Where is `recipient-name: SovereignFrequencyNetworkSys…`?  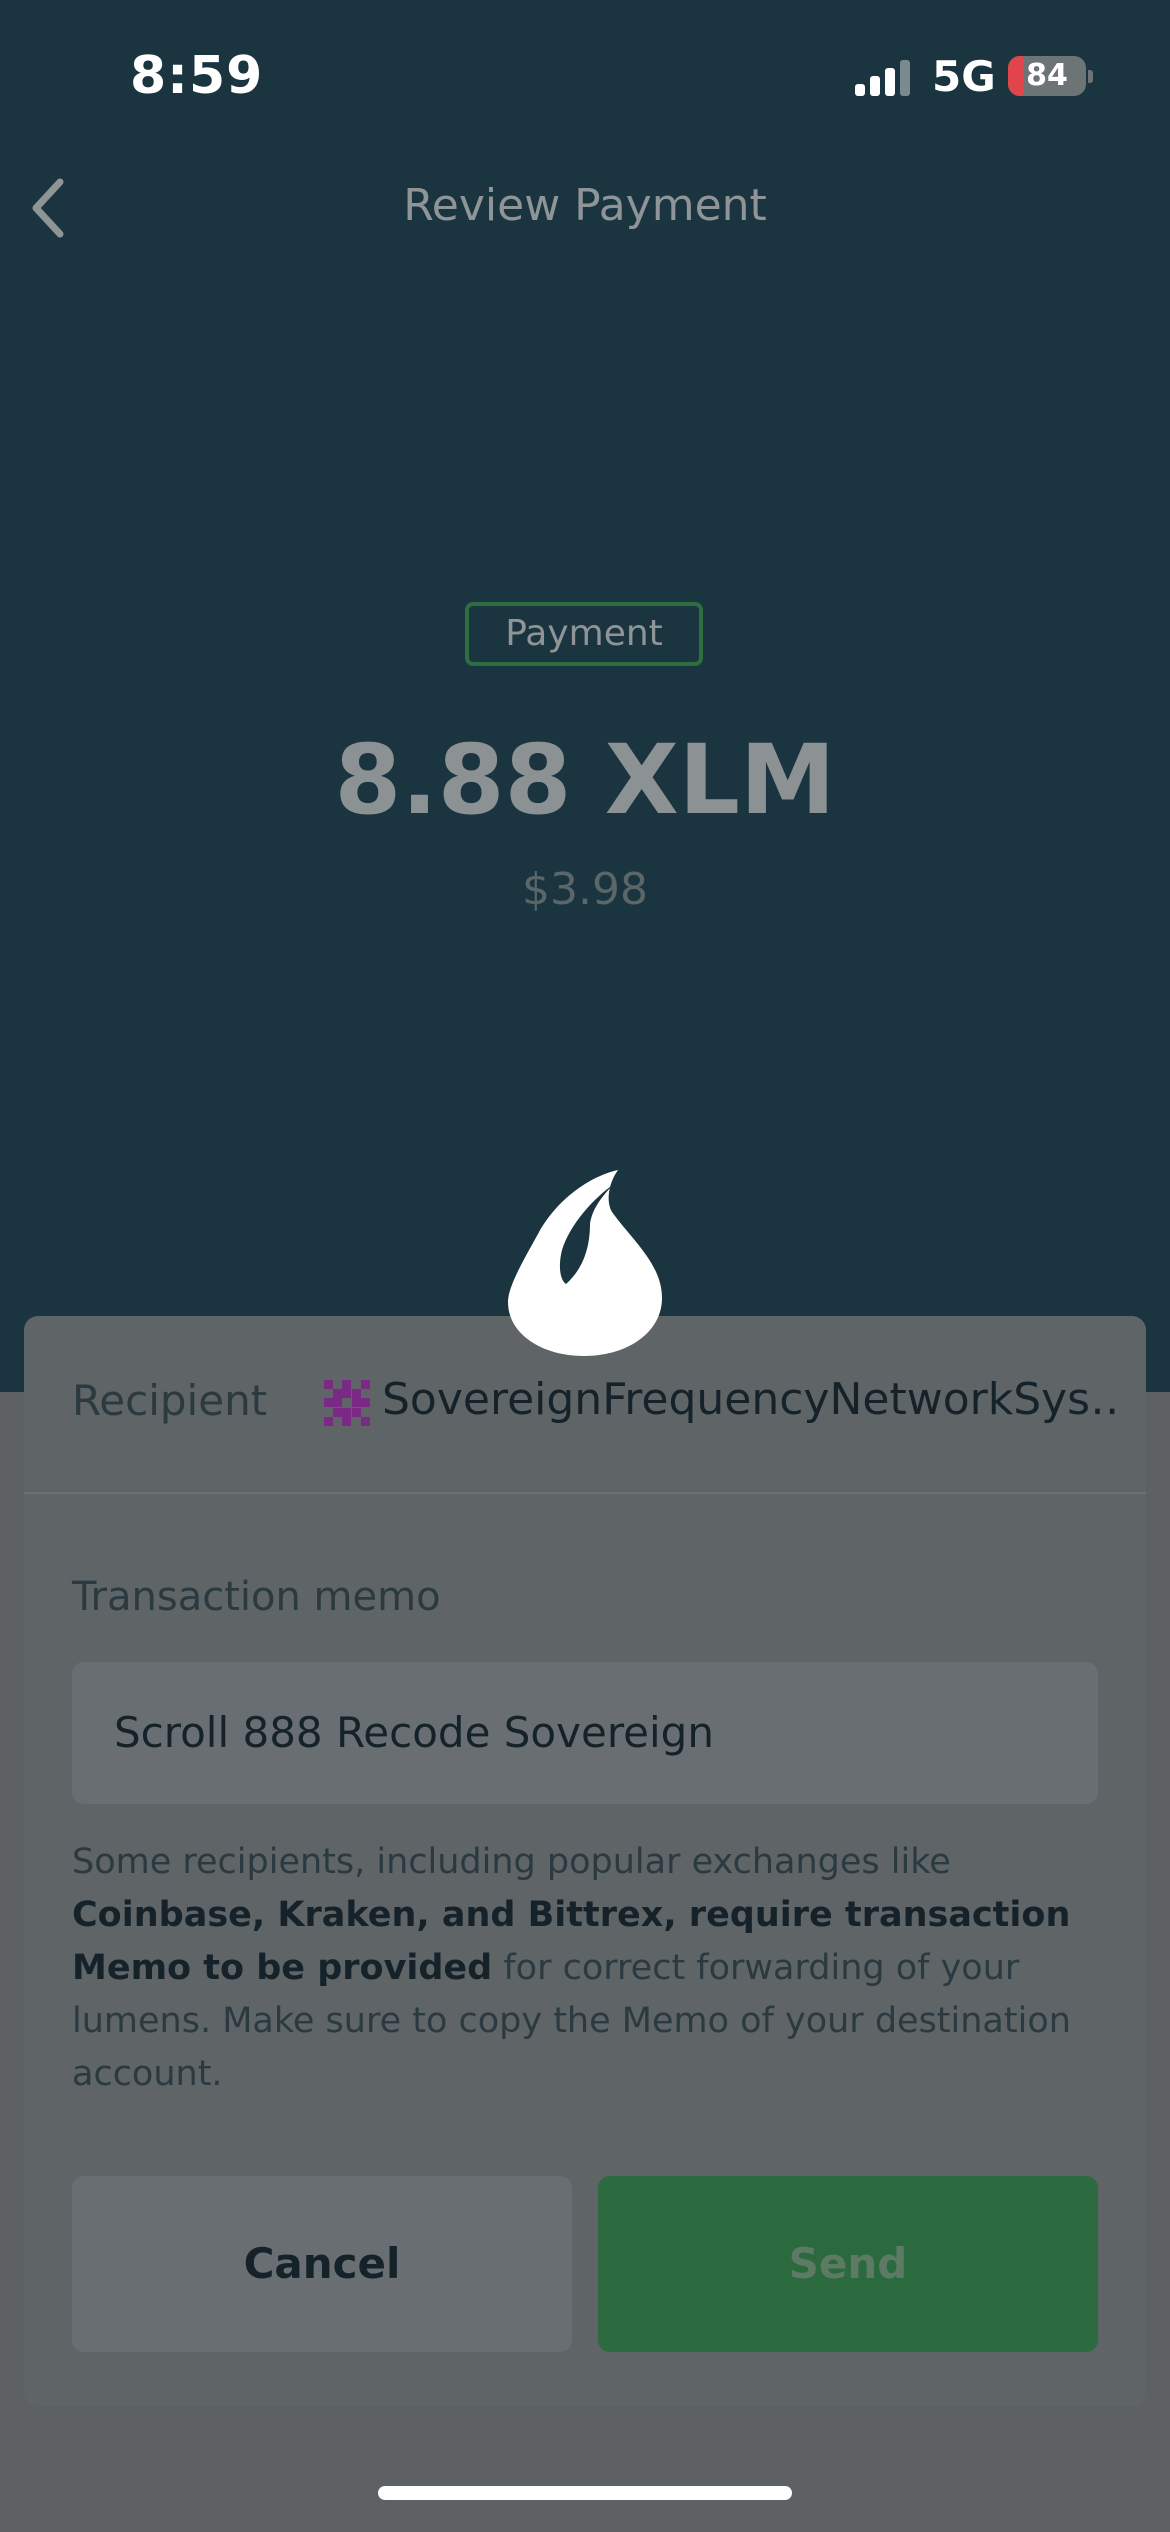 recipient-name: SovereignFrequencyNetworkSys… is located at coordinates (752, 1399).